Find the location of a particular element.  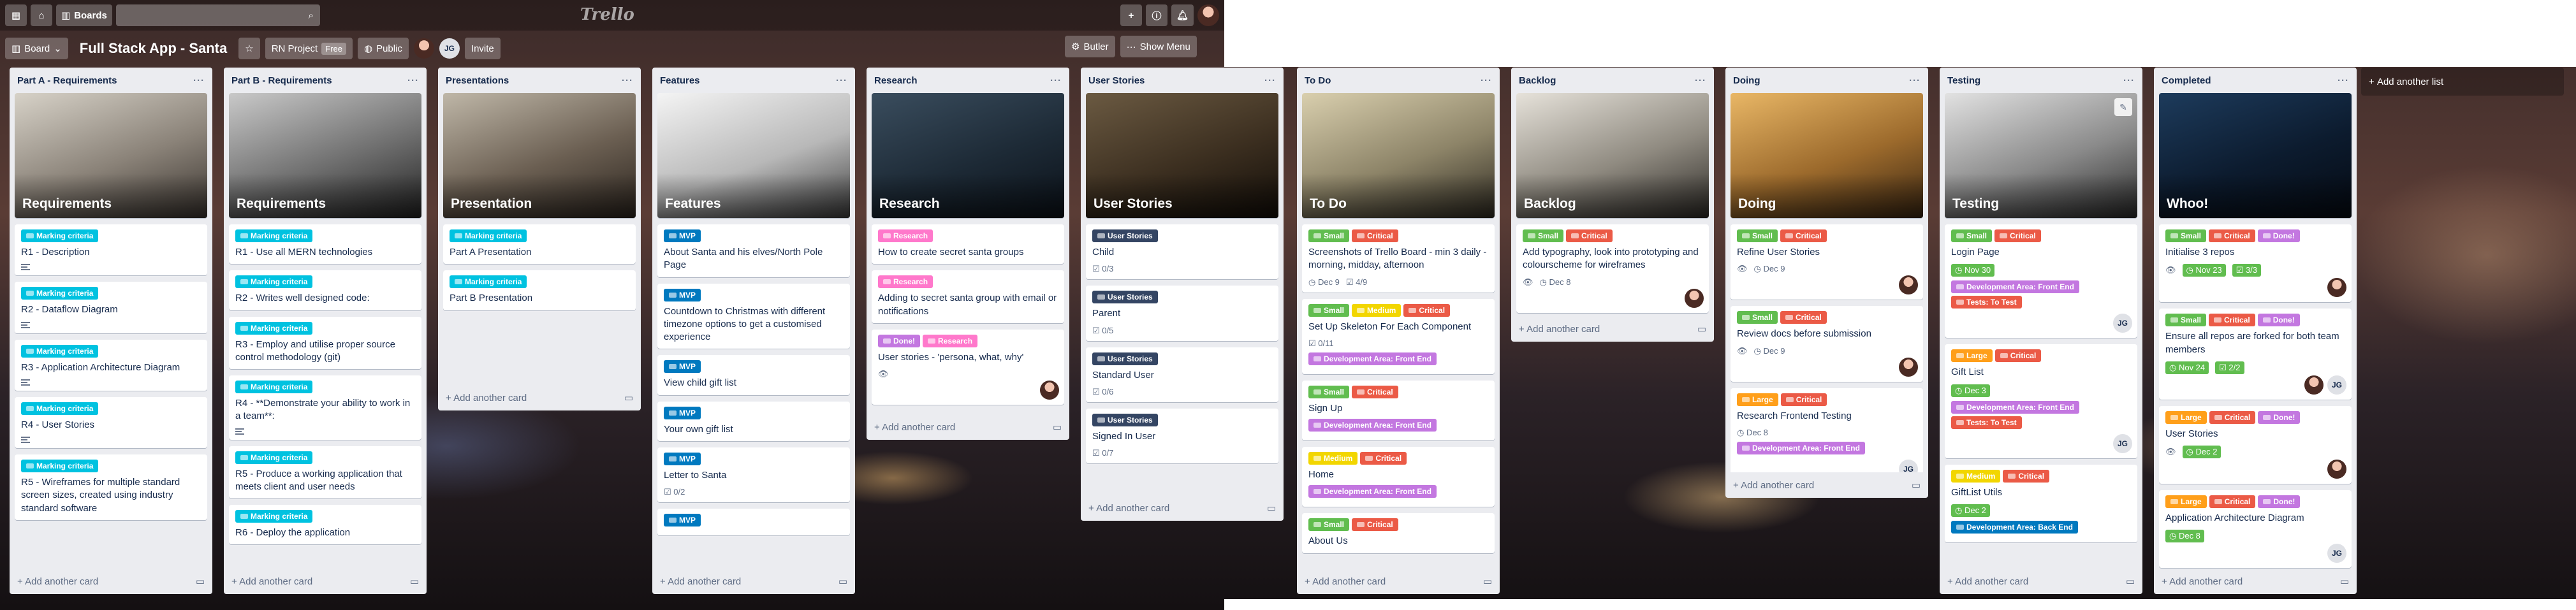

list-title: User Stories is located at coordinates (1116, 80).